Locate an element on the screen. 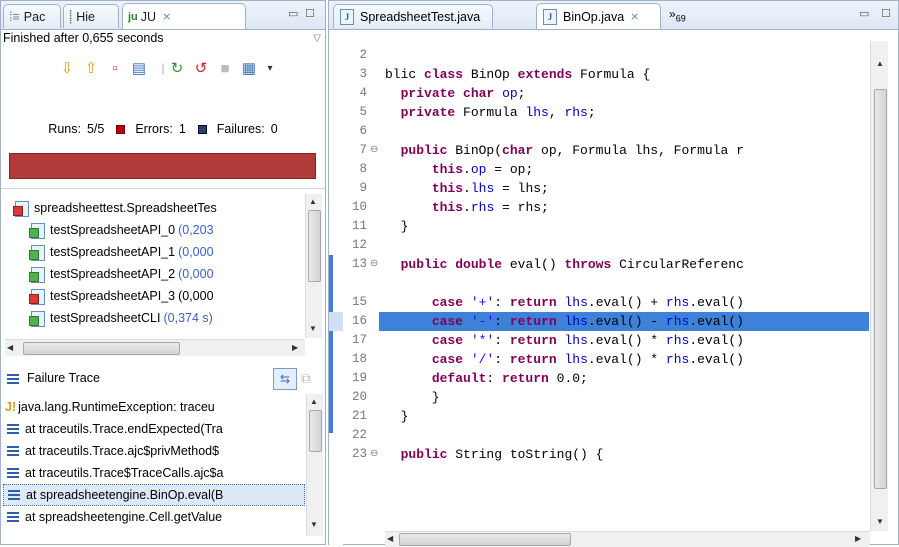 Image resolution: width=899 pixels, height=547 pixels. test-time: (0,203 is located at coordinates (196, 230).